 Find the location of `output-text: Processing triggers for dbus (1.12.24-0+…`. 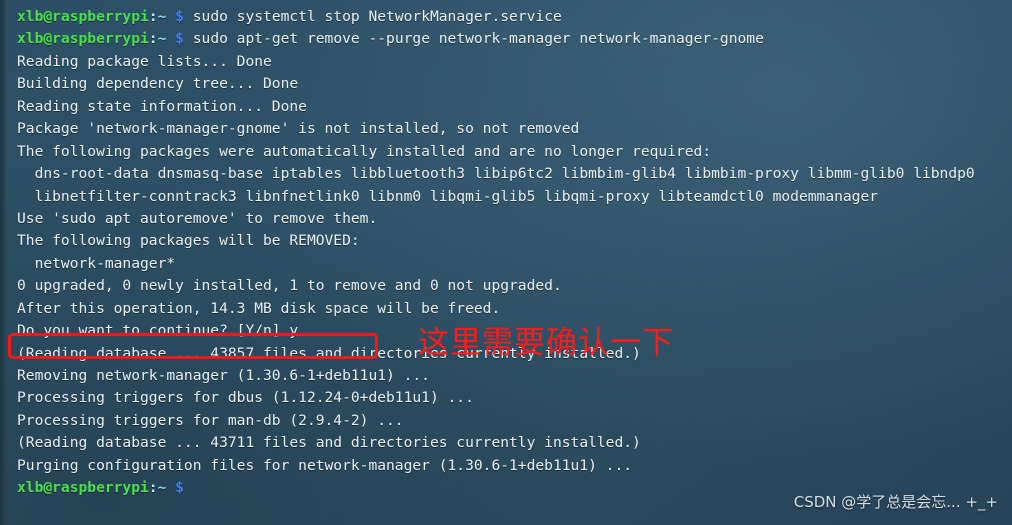

output-text: Processing triggers for dbus (1.12.24-0+… is located at coordinates (245, 398).